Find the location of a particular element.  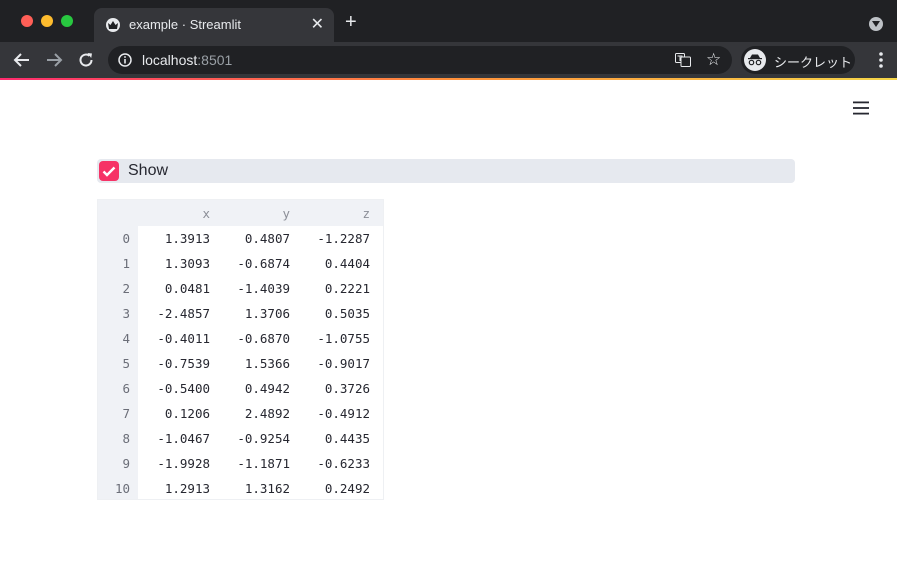

row-index: 5 is located at coordinates (126, 363).